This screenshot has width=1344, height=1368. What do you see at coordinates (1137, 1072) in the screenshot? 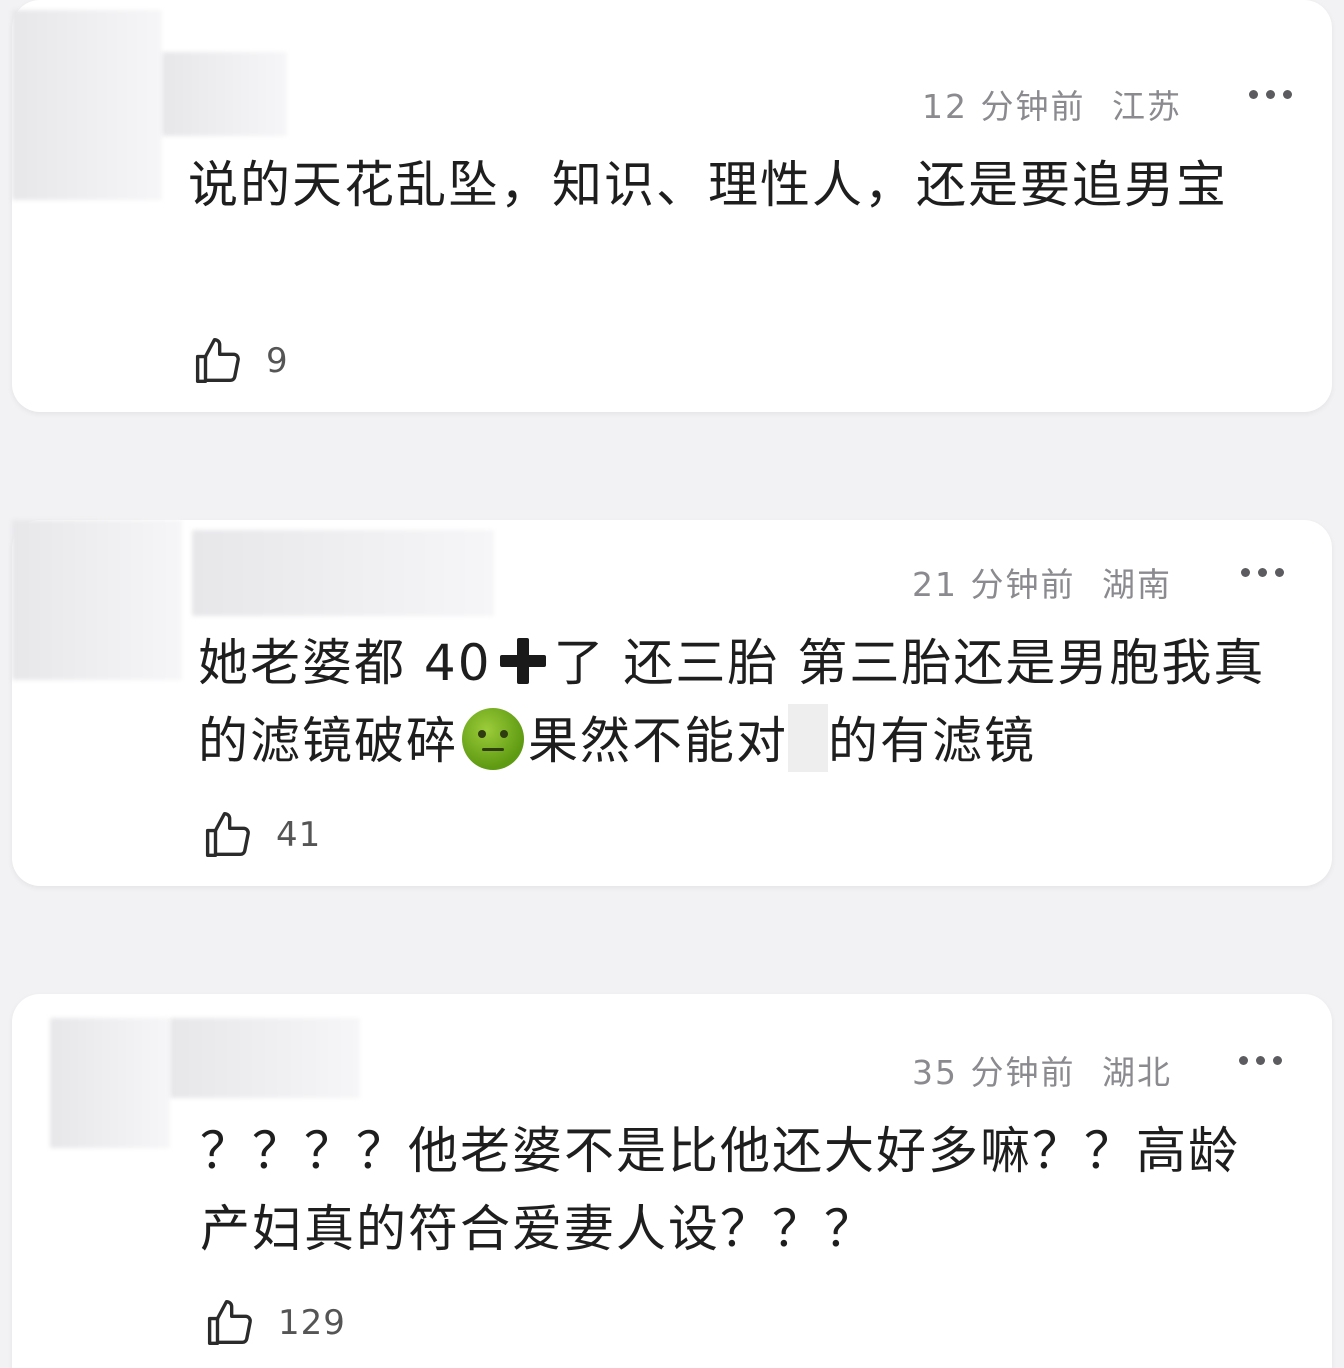
I see `comment-location: 湖北` at bounding box center [1137, 1072].